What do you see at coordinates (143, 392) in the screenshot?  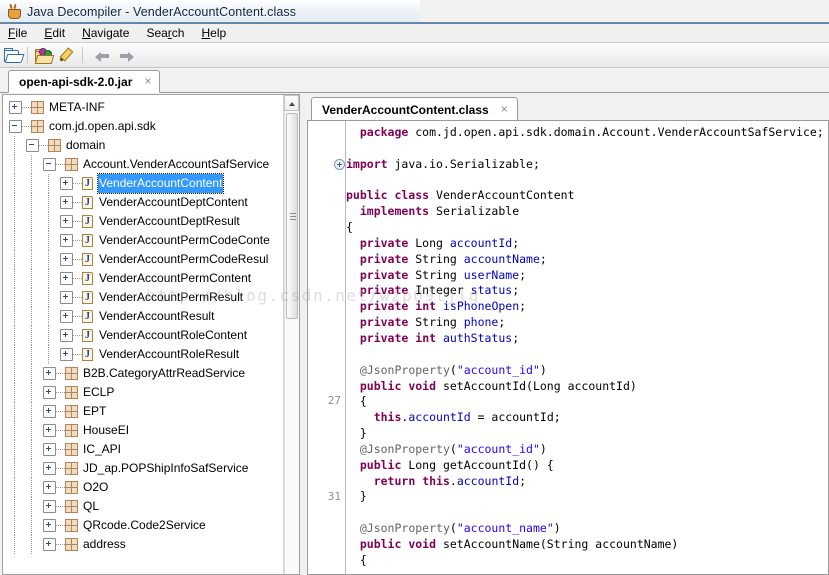 I see `tree-item-eclp: ECLP` at bounding box center [143, 392].